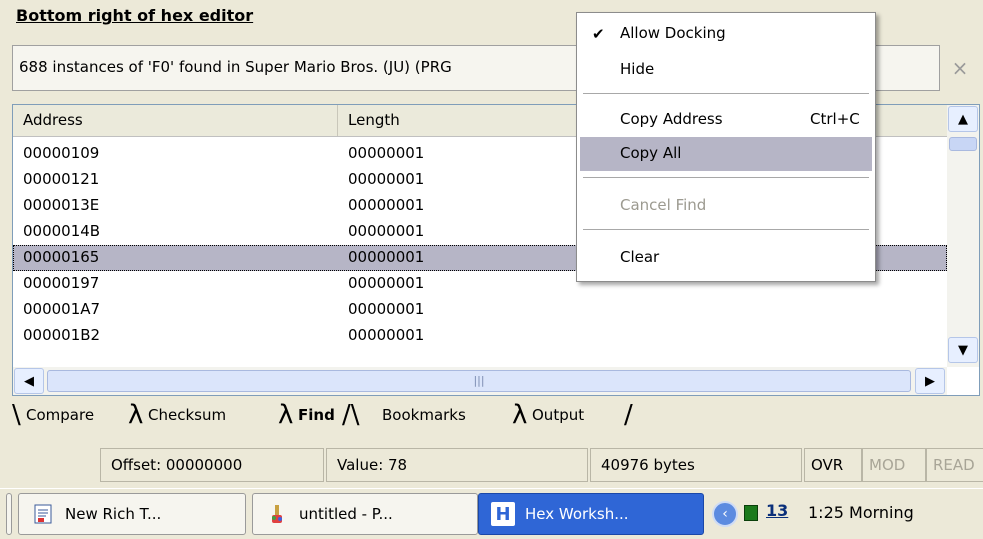 The image size is (983, 539). I want to click on vertical-scrollbar: ▲ ▼, so click(963, 236).